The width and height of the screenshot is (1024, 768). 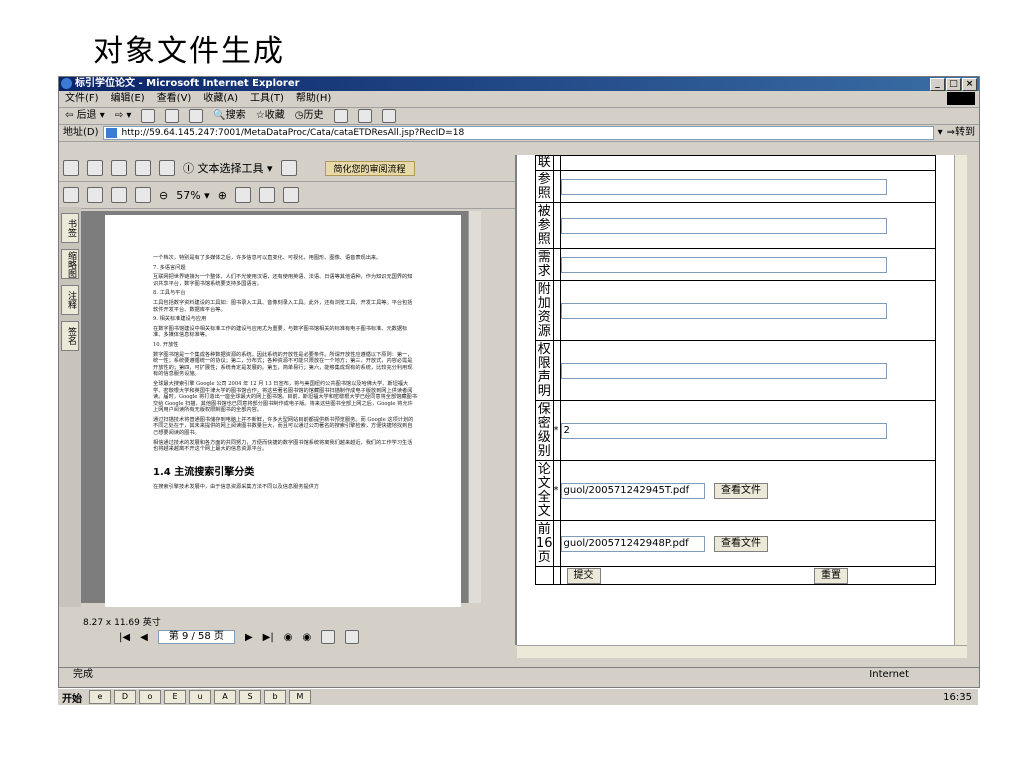 What do you see at coordinates (100, 697) in the screenshot?
I see `taskbar-button: e` at bounding box center [100, 697].